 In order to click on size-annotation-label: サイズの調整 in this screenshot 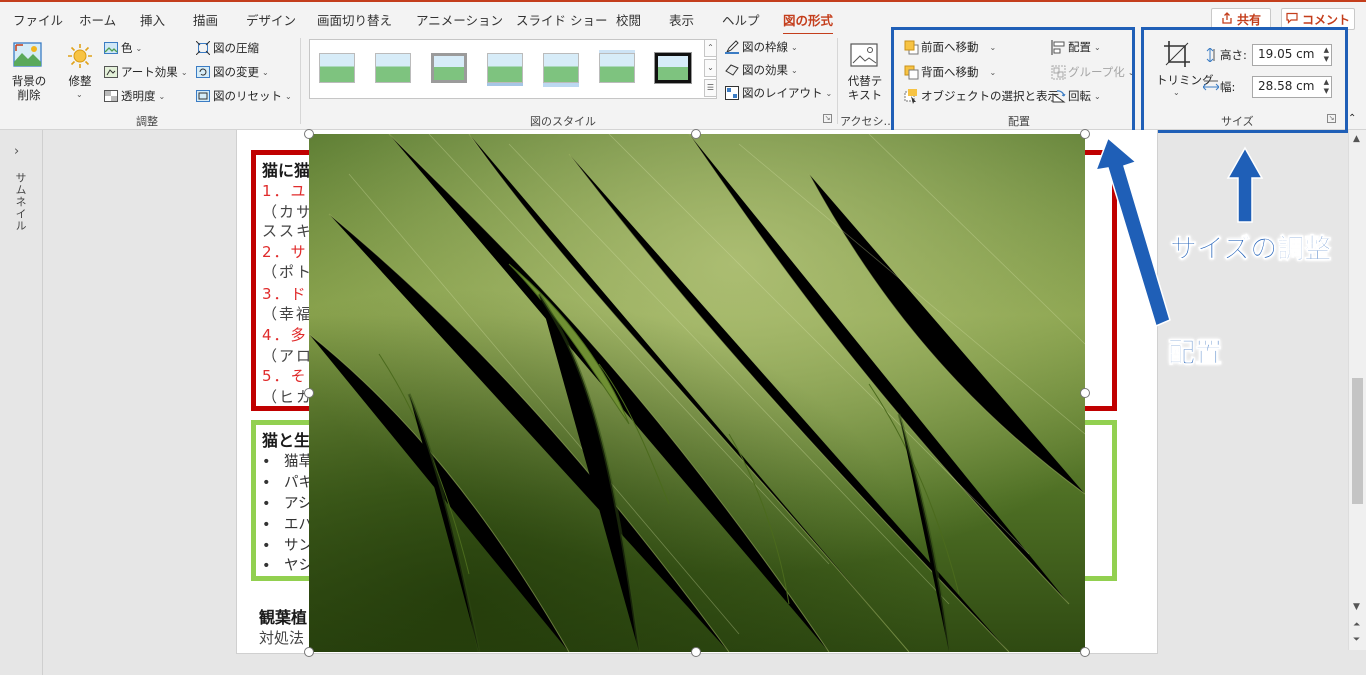, I will do `click(1251, 250)`.